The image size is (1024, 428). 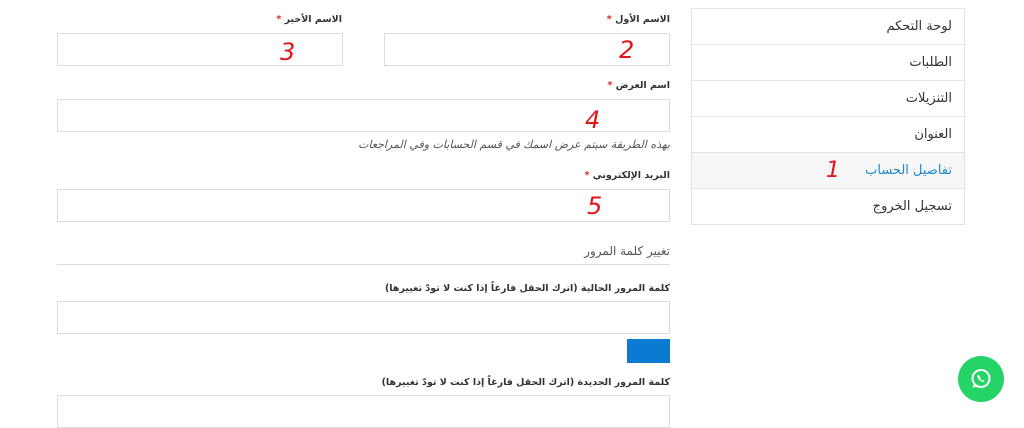 I want to click on last-name-label-text: الاسم الأخير, so click(x=313, y=19).